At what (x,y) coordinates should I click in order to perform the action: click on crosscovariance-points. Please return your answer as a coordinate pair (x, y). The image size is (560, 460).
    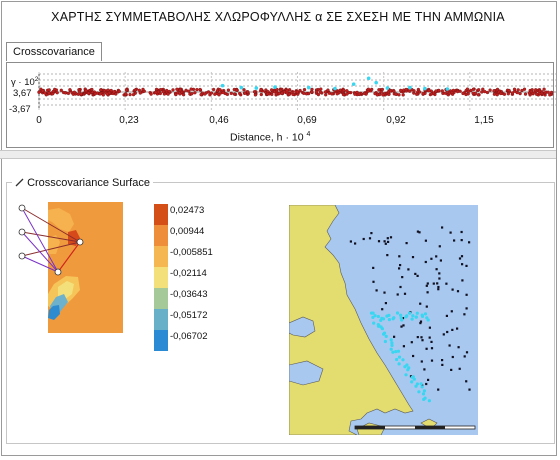
    Looking at the image, I should click on (295, 92).